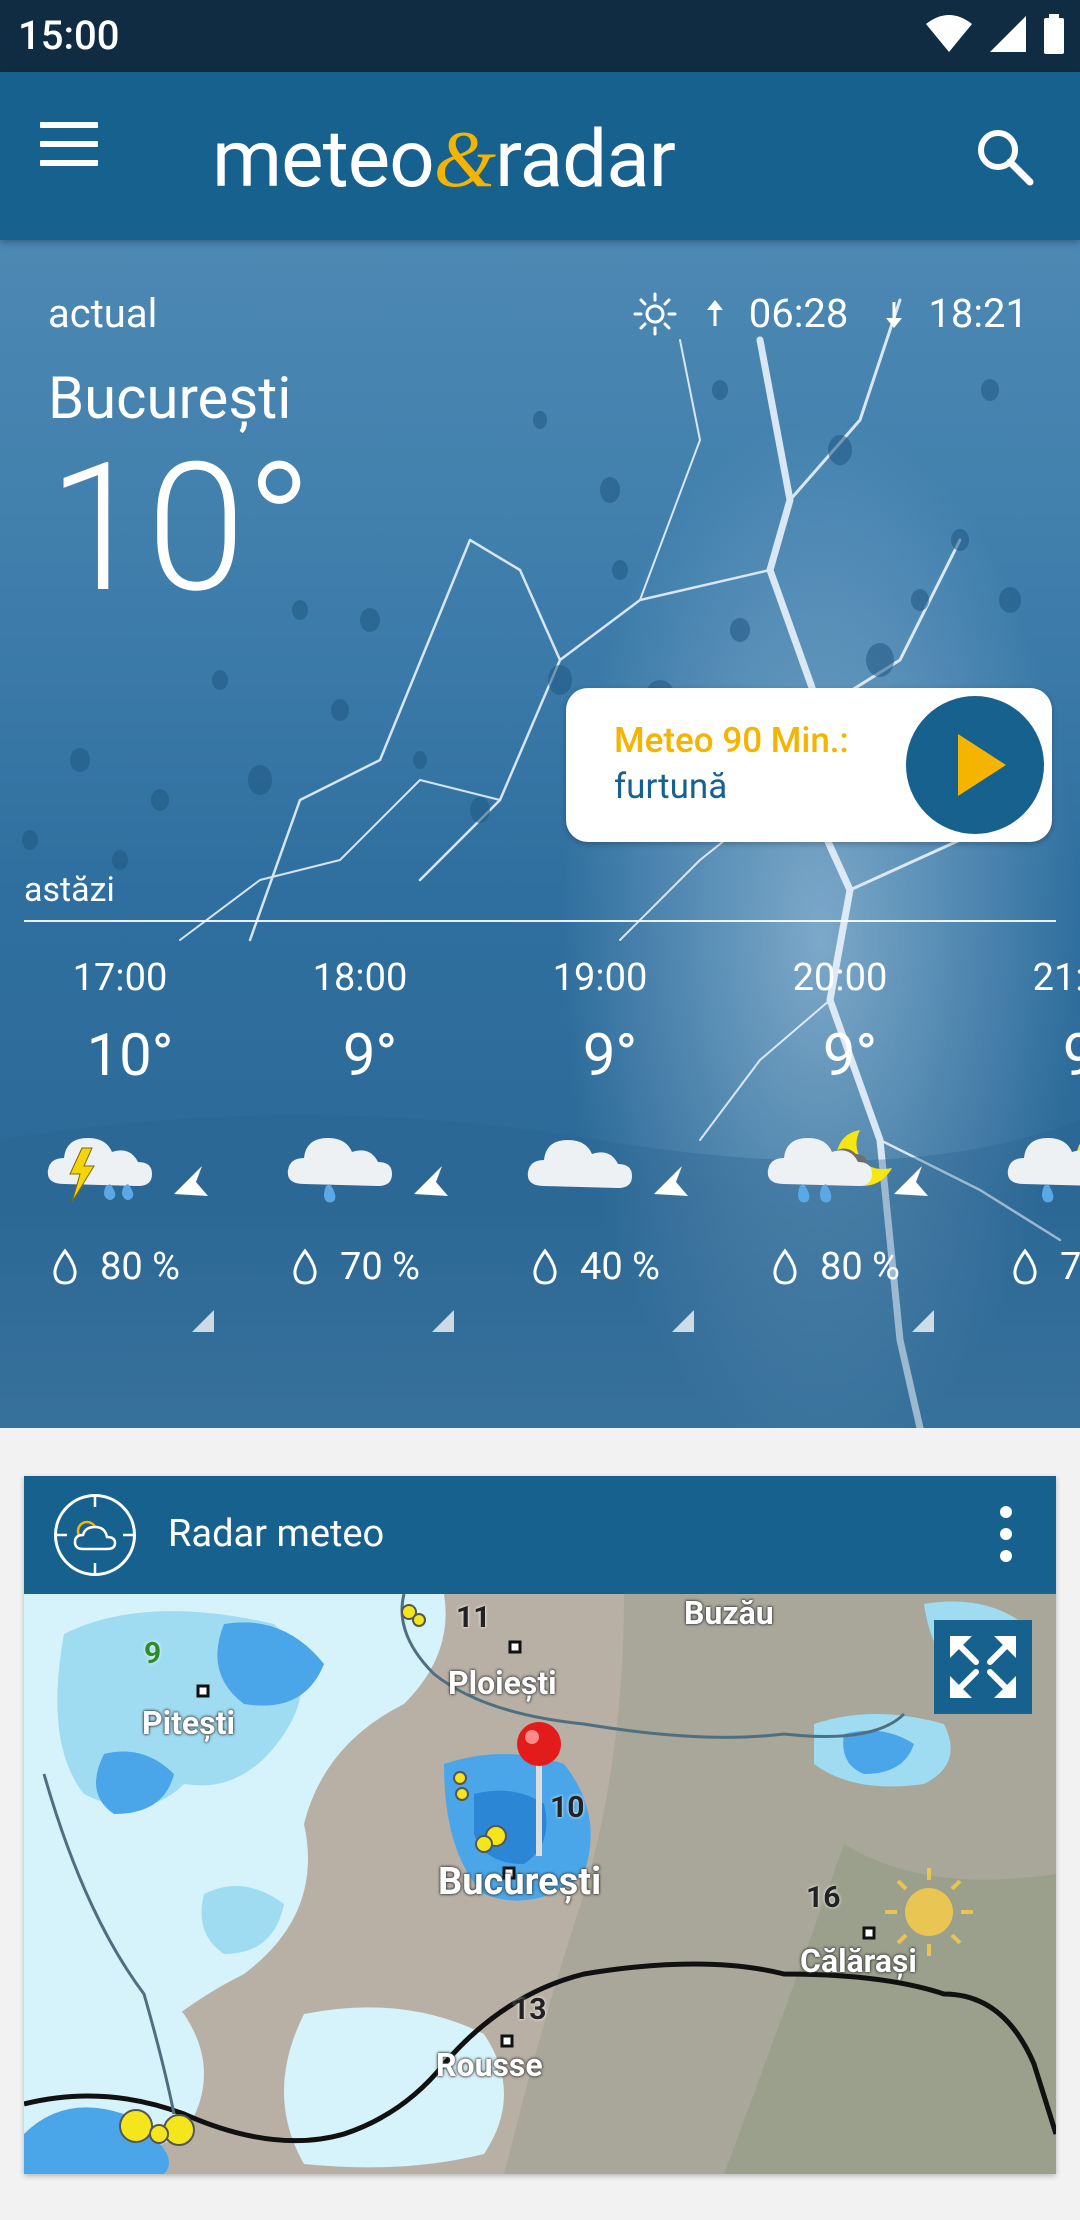 This screenshot has width=1080, height=2220. I want to click on hour-item: 19:00 9° 40 %, so click(600, 1131).